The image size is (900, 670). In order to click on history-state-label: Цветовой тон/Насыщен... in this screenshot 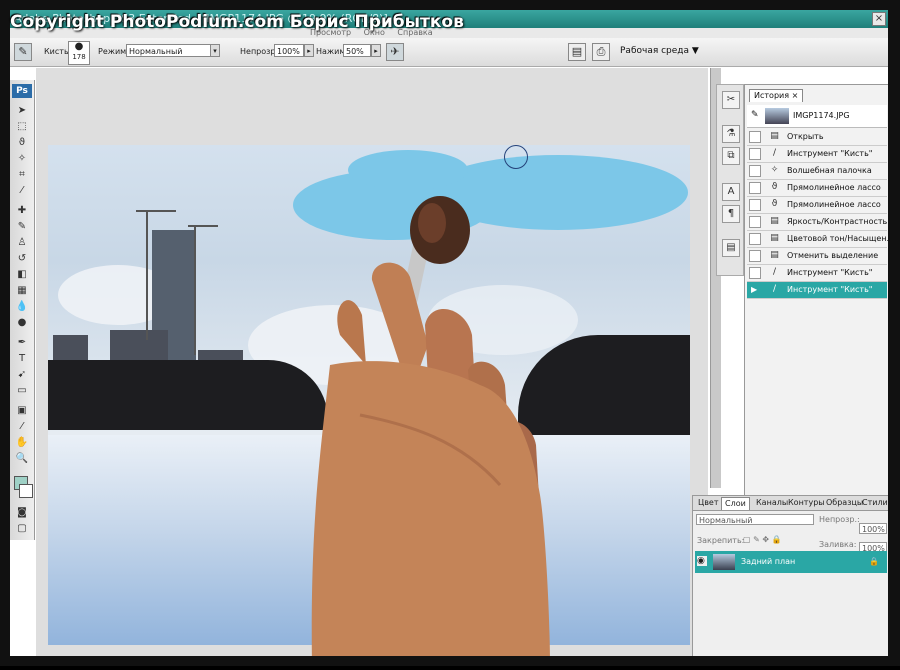, I will do `click(841, 238)`.